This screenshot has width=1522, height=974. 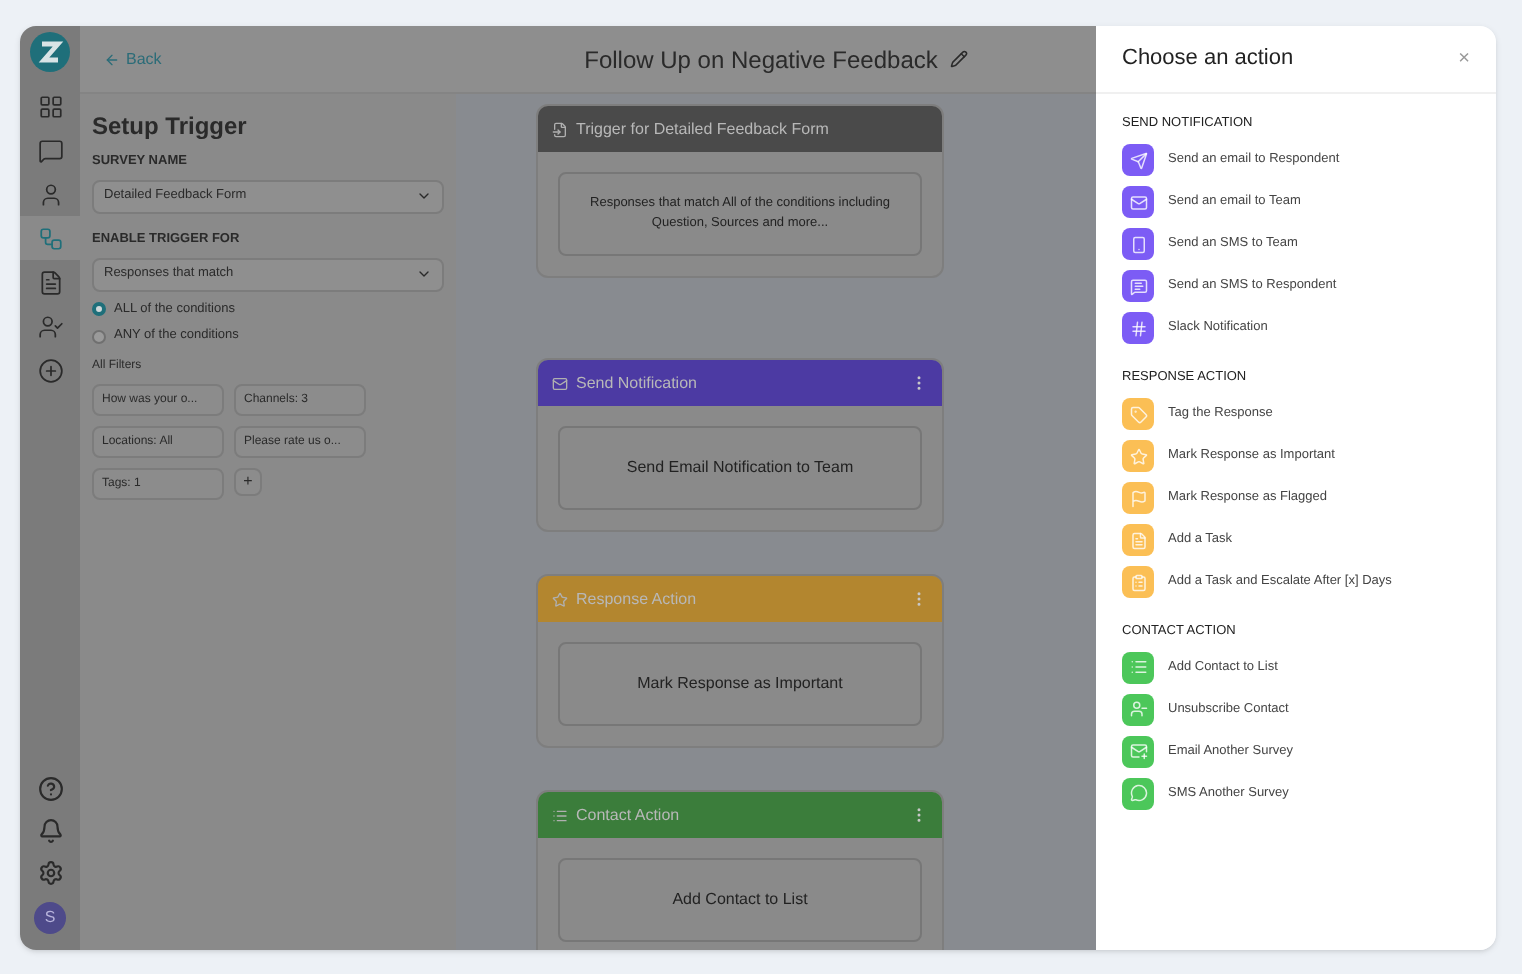 What do you see at coordinates (637, 599) in the screenshot?
I see `card-title: Response Action` at bounding box center [637, 599].